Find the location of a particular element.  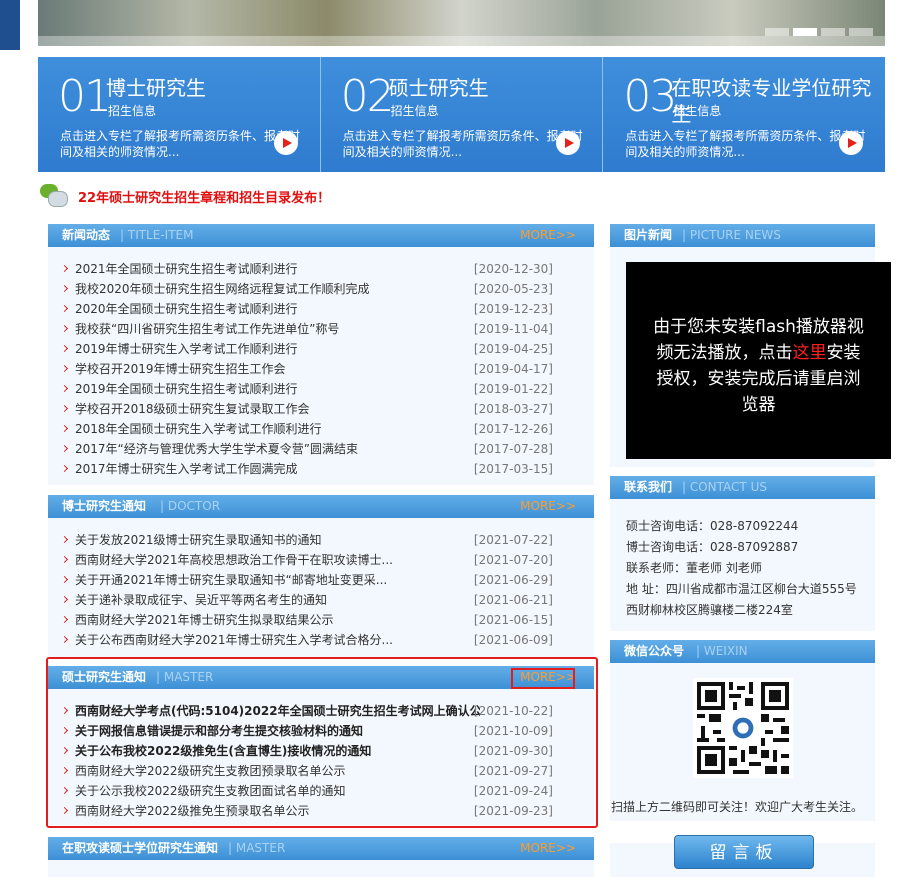

list-item: 学校召开2018级硕士研究生复试录取工作会 [2018-03-27] is located at coordinates (309, 409).